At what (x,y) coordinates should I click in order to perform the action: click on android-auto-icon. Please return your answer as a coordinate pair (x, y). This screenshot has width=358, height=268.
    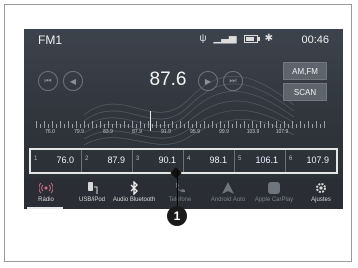
    Looking at the image, I should click on (228, 188).